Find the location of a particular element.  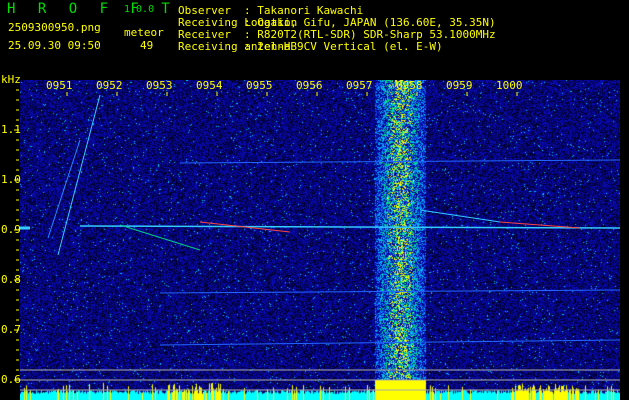

time-label: 0957 is located at coordinates (359, 85).